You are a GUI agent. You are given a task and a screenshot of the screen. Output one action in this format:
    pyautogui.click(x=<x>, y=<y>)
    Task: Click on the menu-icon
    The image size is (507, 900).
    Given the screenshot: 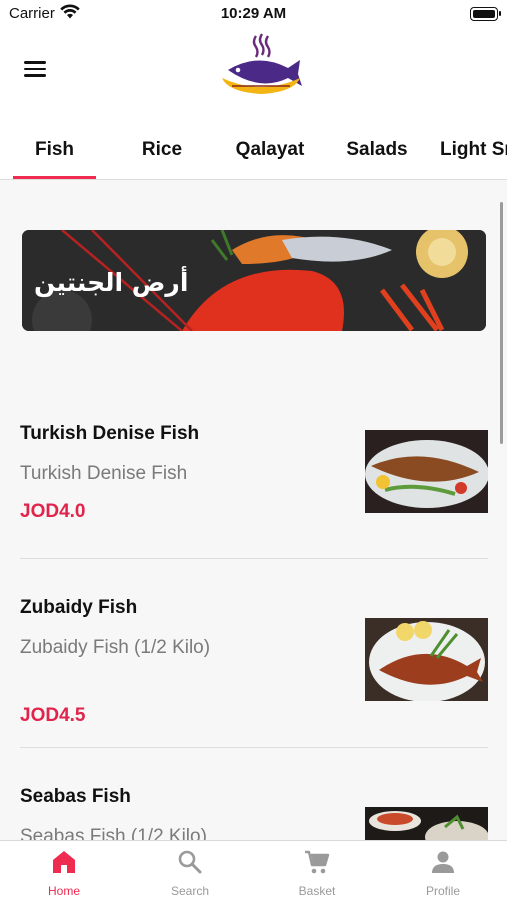 What is the action you would take?
    pyautogui.click(x=35, y=69)
    